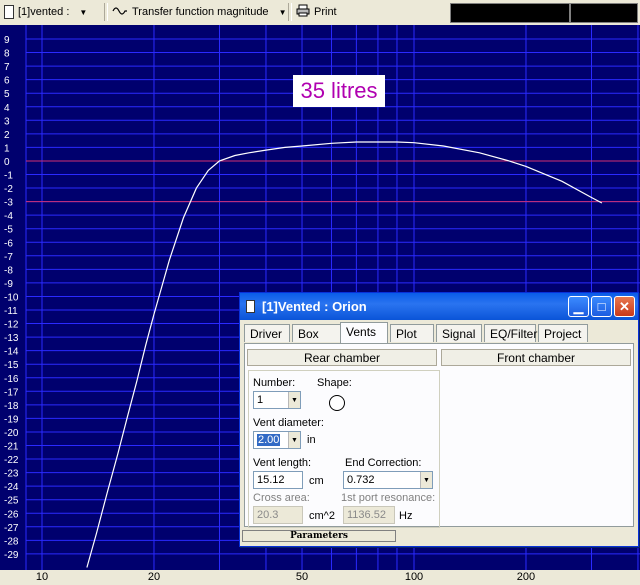 Image resolution: width=640 pixels, height=585 pixels. What do you see at coordinates (11, 555) in the screenshot?
I see `y-tick-label: -29` at bounding box center [11, 555].